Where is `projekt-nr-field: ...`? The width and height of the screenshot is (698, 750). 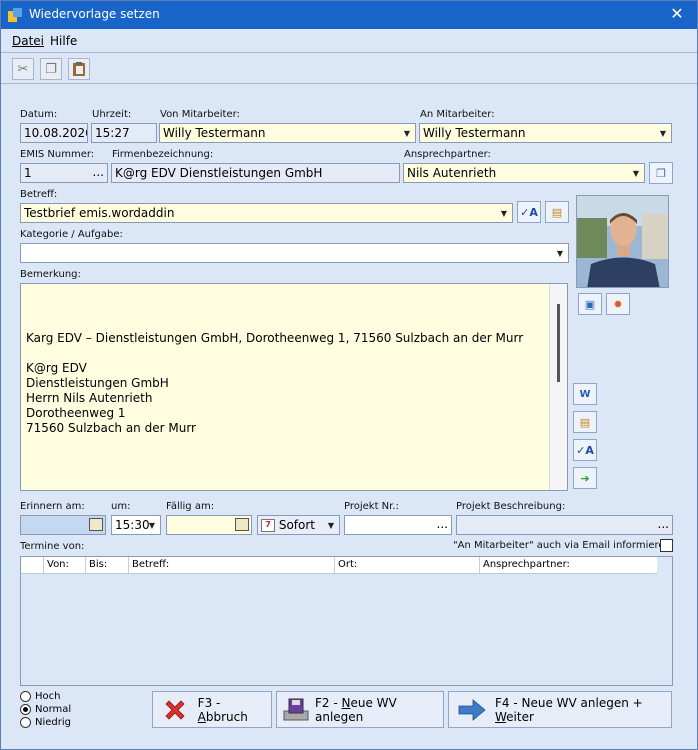 projekt-nr-field: ... is located at coordinates (398, 525).